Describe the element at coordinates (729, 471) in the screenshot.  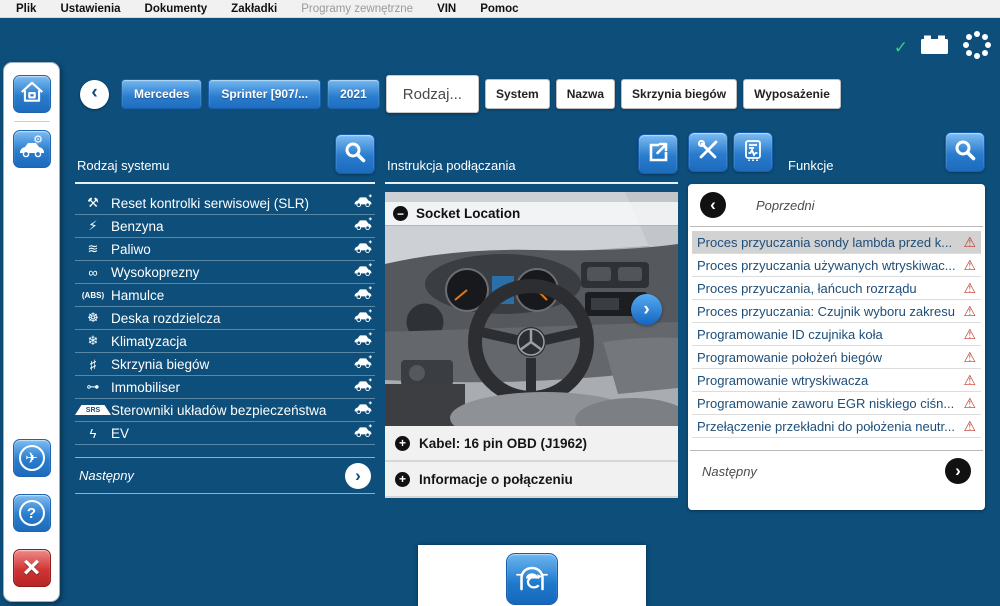
I see `next-label: Następny` at that location.